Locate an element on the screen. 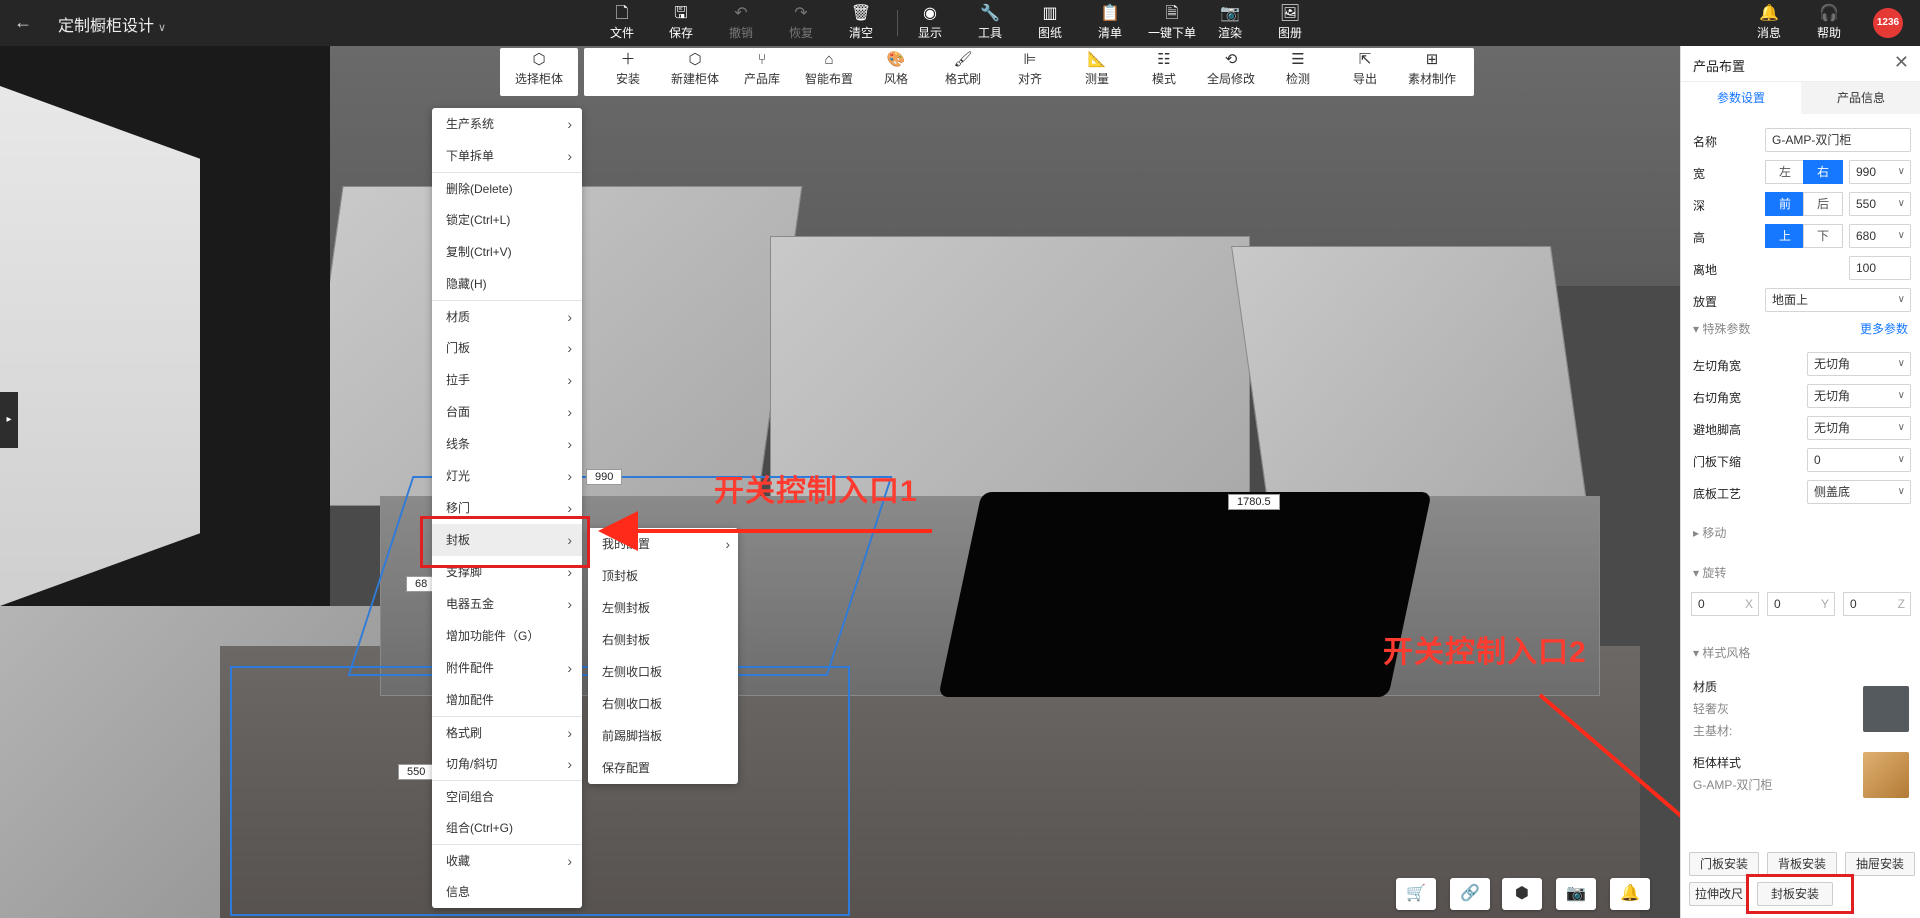 This screenshot has height=918, width=1920. smart-layout-button: ⌂ 智能布置 is located at coordinates (829, 68).